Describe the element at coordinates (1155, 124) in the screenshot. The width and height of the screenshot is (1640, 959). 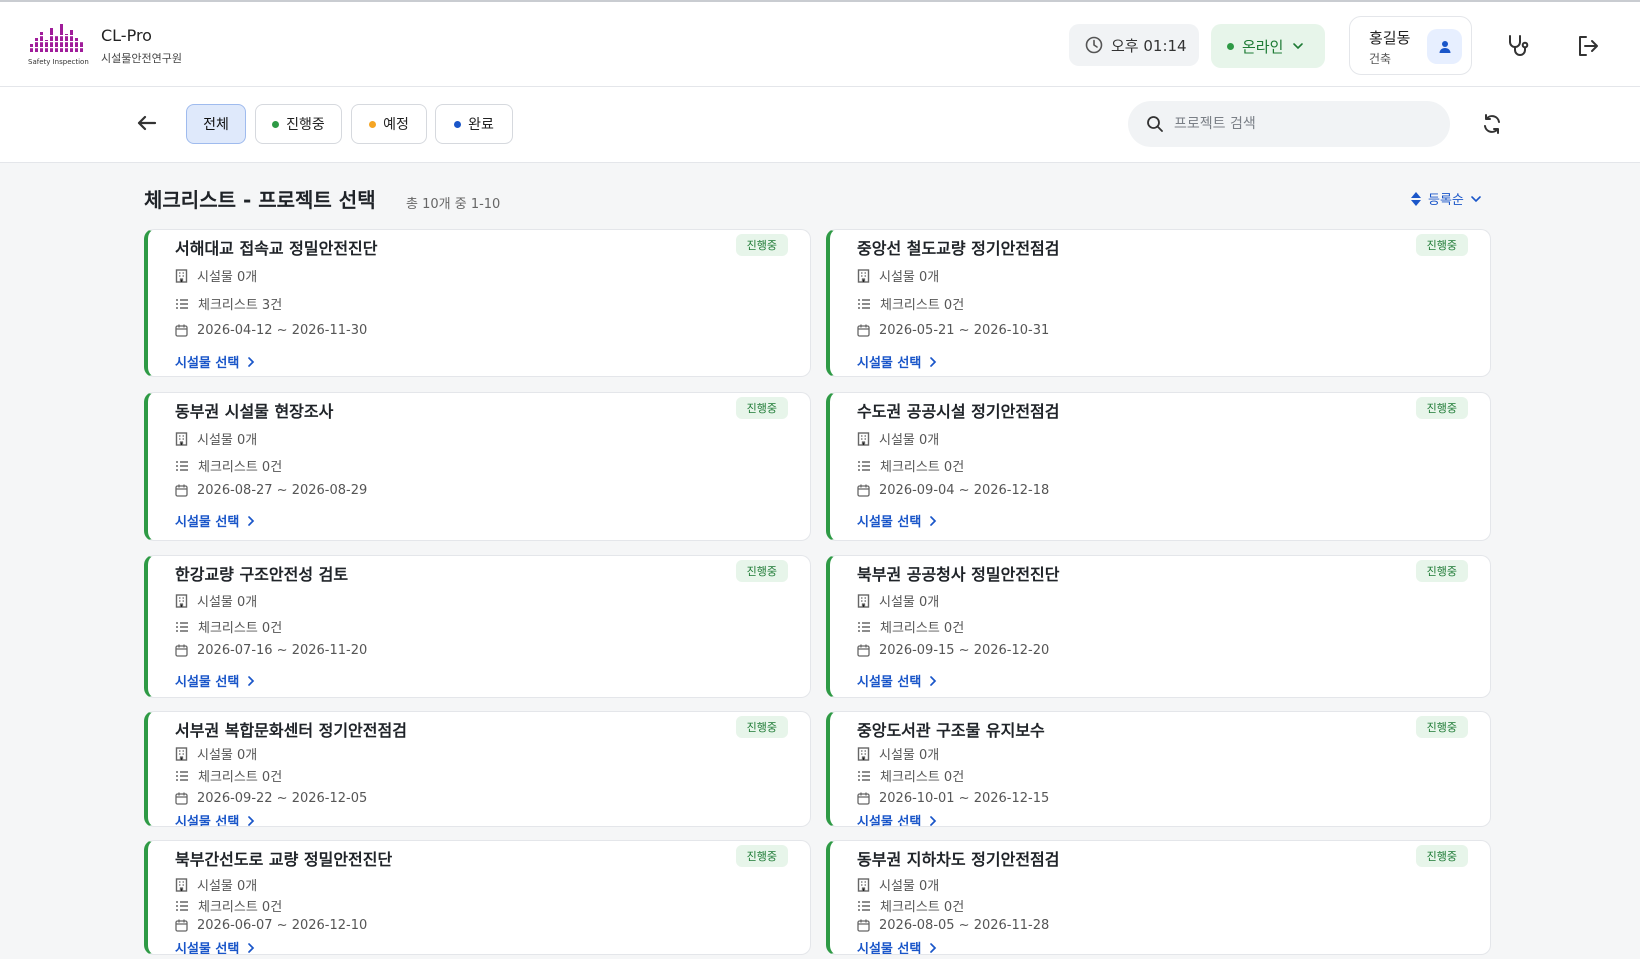
I see `search-icon` at that location.